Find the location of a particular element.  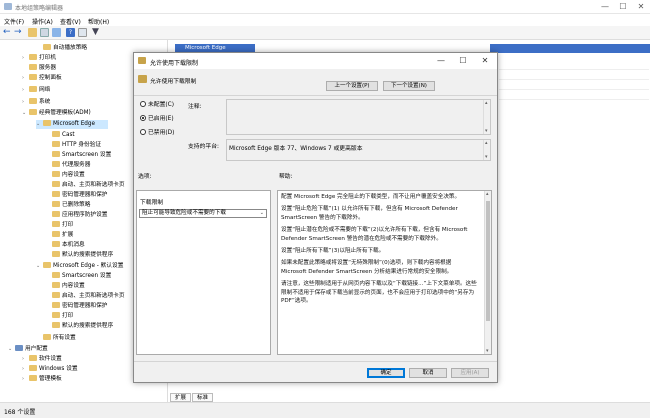

folder-up-icon is located at coordinates (32, 32).